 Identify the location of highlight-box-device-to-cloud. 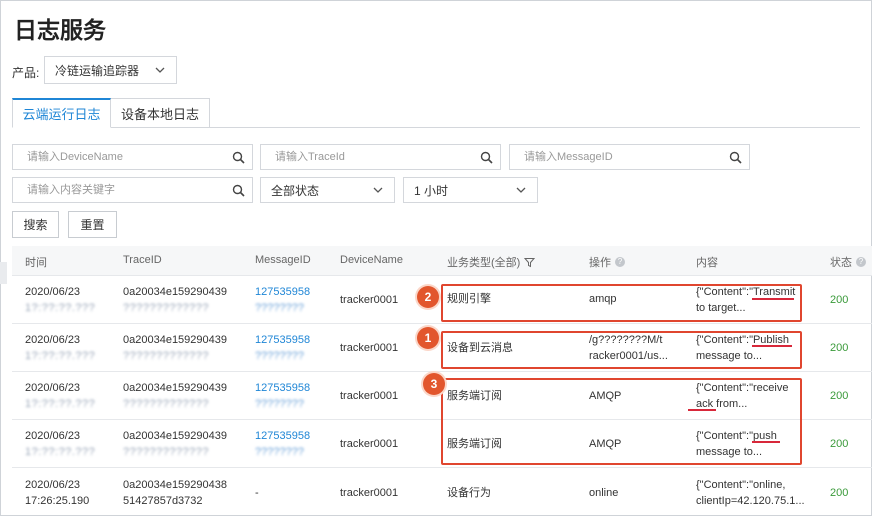
(621, 350).